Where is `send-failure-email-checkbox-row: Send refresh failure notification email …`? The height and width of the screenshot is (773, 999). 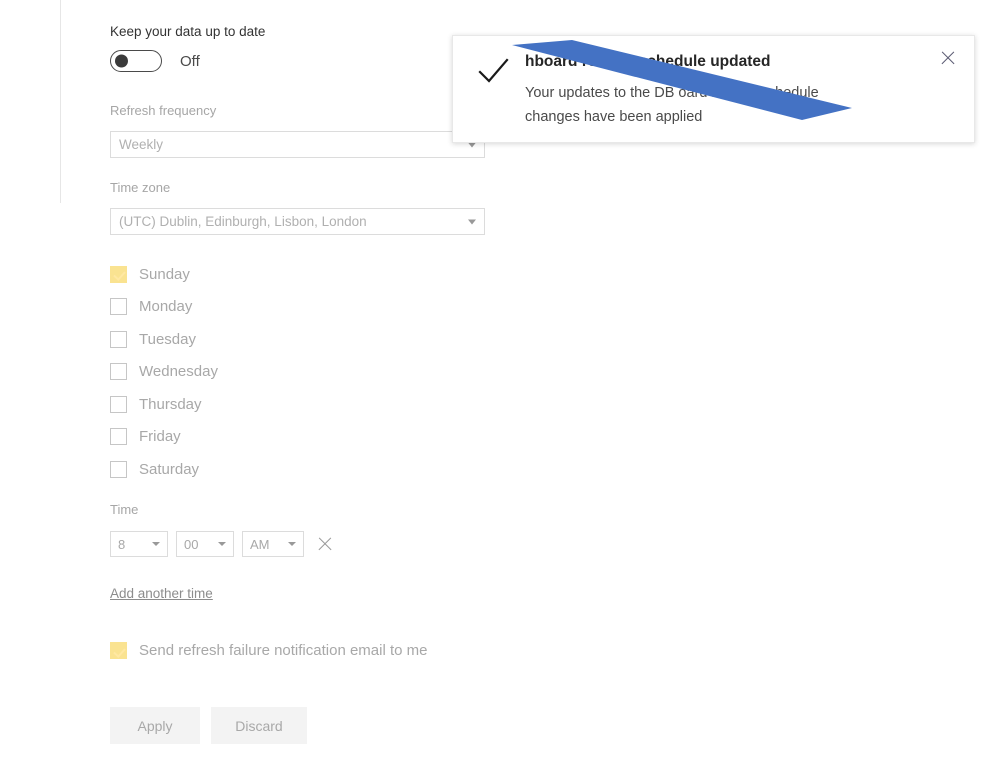 send-failure-email-checkbox-row: Send refresh failure notification email … is located at coordinates (268, 650).